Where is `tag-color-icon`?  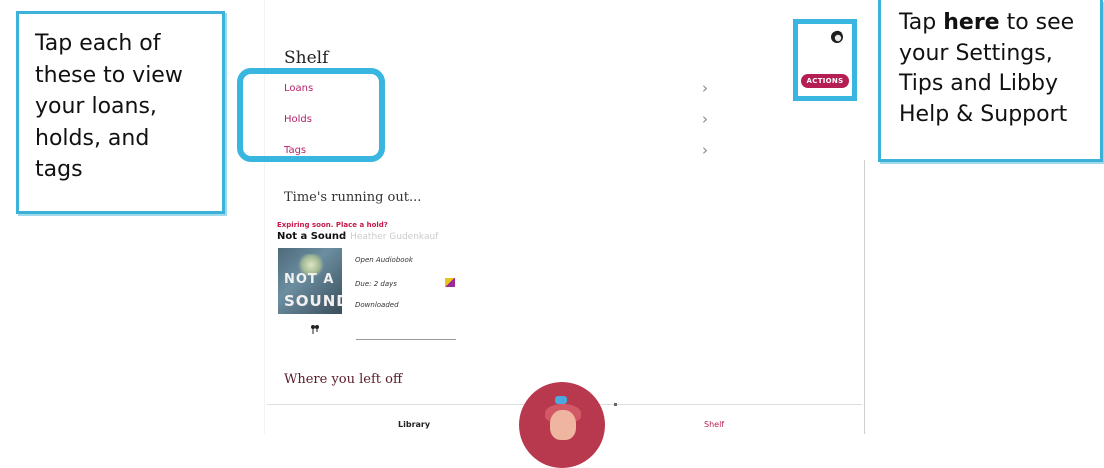 tag-color-icon is located at coordinates (450, 282).